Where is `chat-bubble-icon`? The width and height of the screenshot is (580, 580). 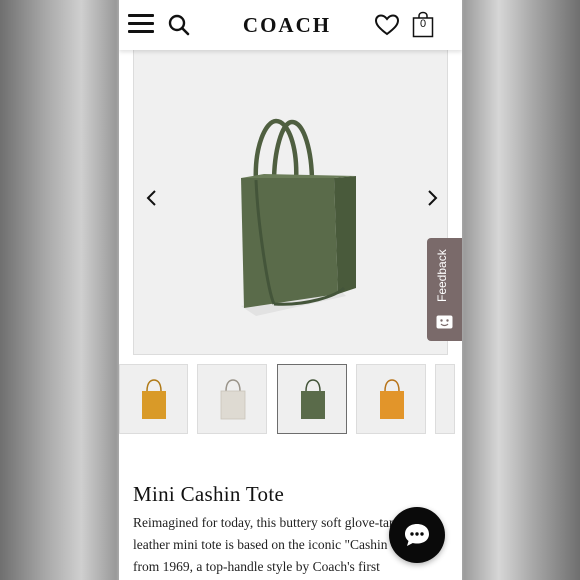
chat-bubble-icon is located at coordinates (417, 535).